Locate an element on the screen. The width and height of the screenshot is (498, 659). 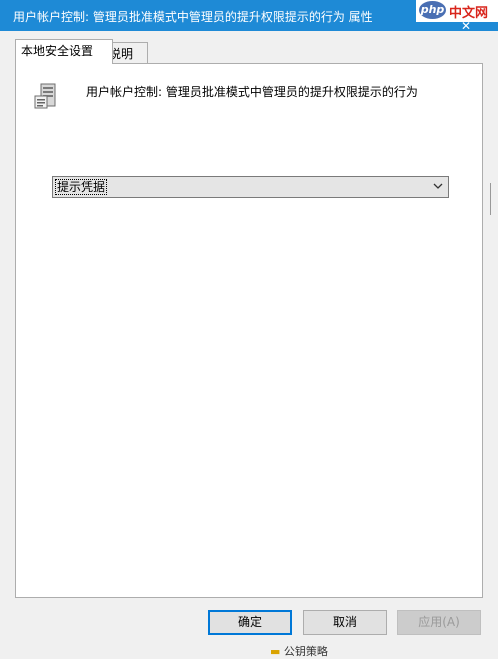
behavior-select: 提示凭据 is located at coordinates (250, 187).